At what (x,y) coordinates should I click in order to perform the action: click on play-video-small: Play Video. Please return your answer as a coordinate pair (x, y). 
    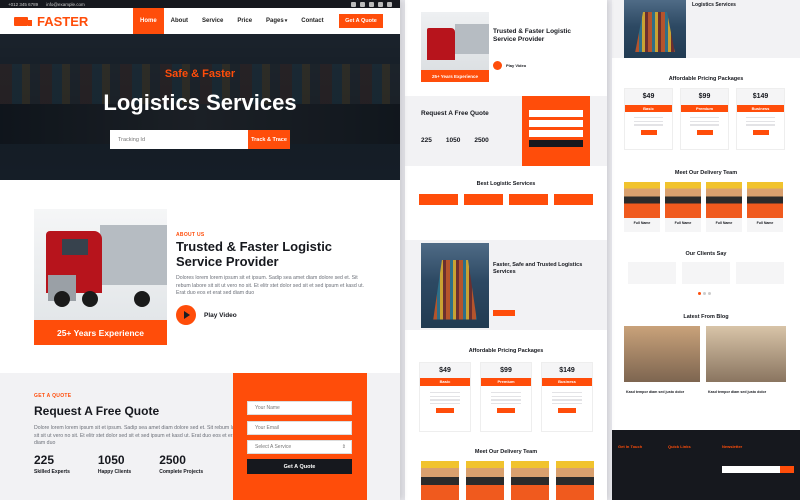
    Looking at the image, I should click on (509, 65).